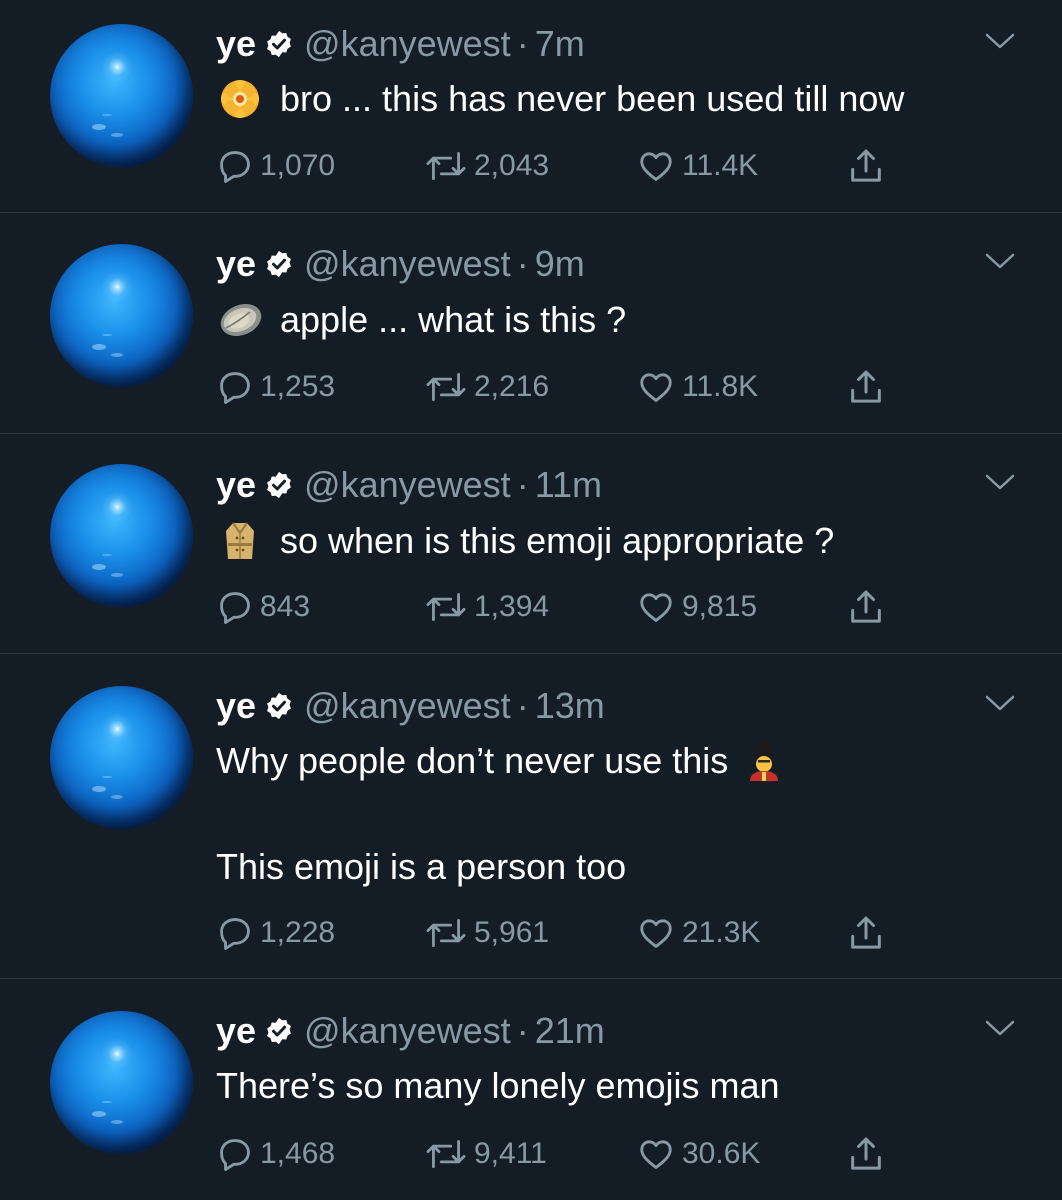 The height and width of the screenshot is (1200, 1062). What do you see at coordinates (285, 606) in the screenshot?
I see `reply-count: 843` at bounding box center [285, 606].